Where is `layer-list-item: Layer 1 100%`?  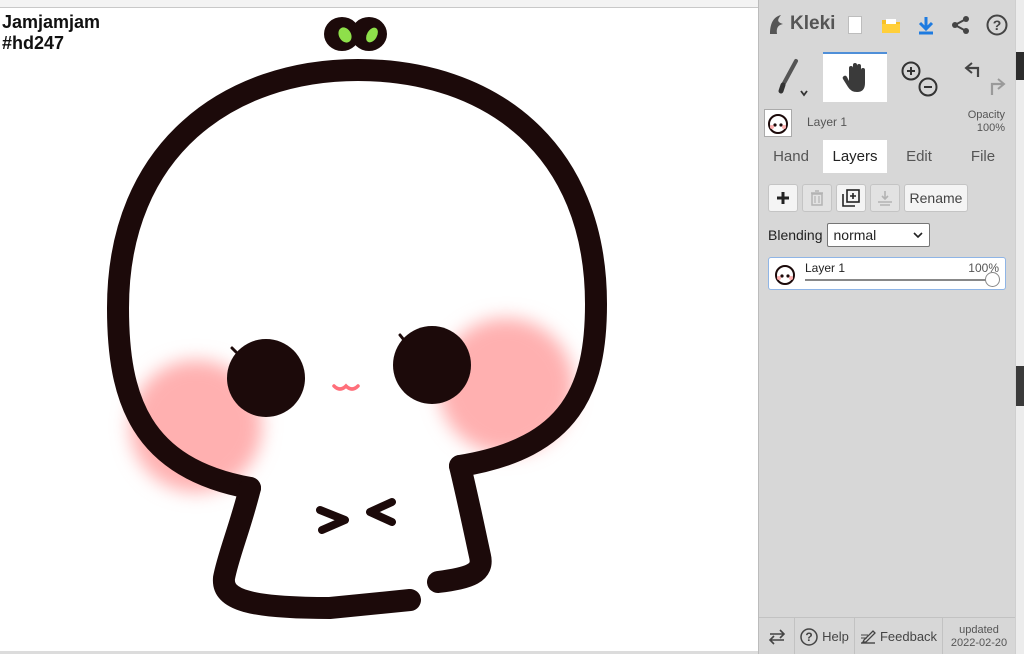
layer-list-item: Layer 1 100% is located at coordinates (887, 273).